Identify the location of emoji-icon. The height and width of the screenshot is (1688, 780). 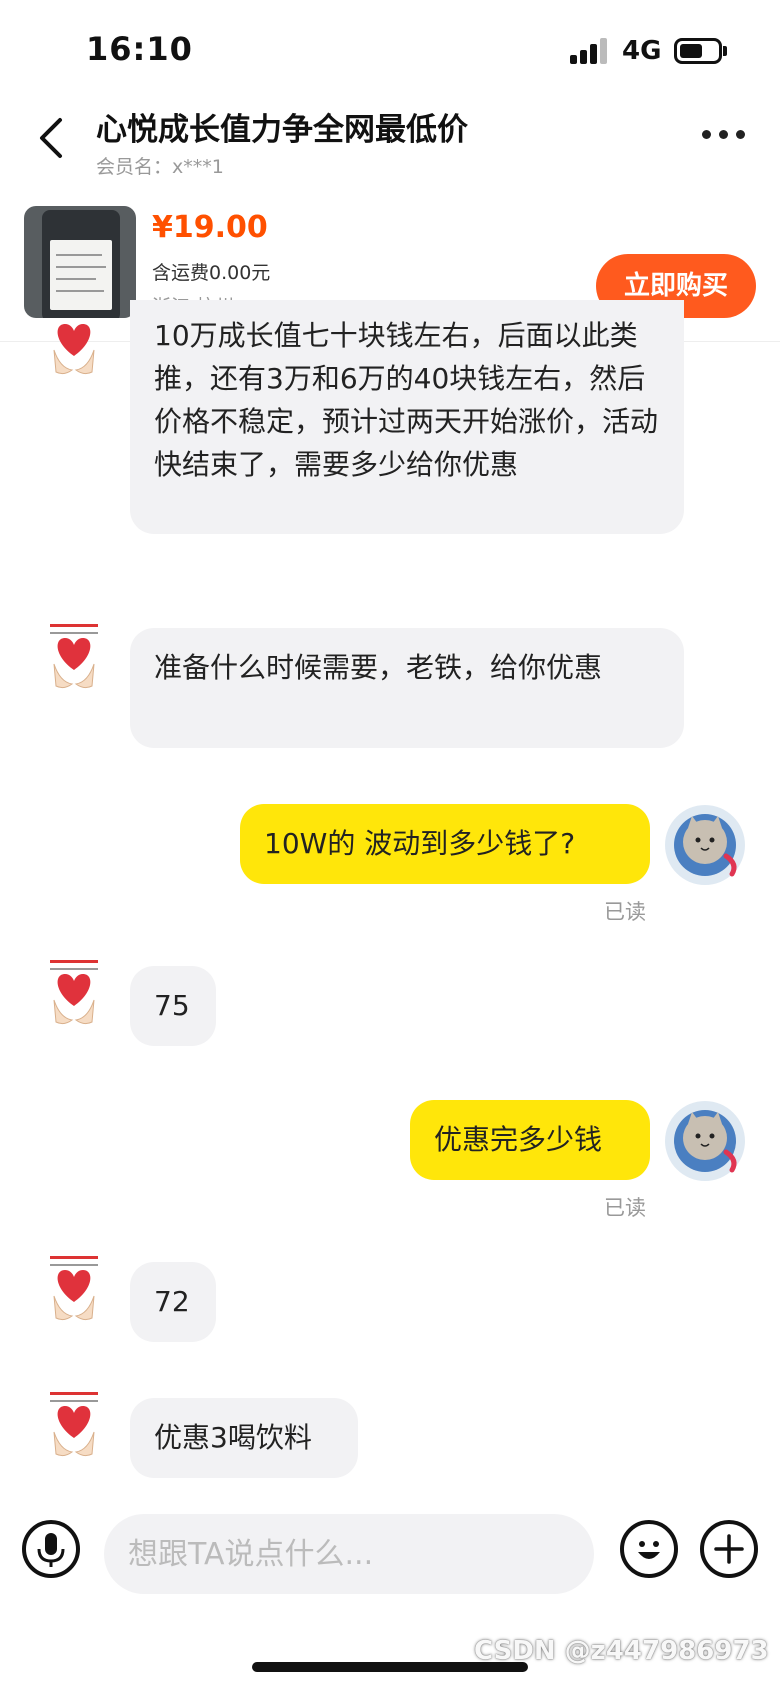
(649, 1550).